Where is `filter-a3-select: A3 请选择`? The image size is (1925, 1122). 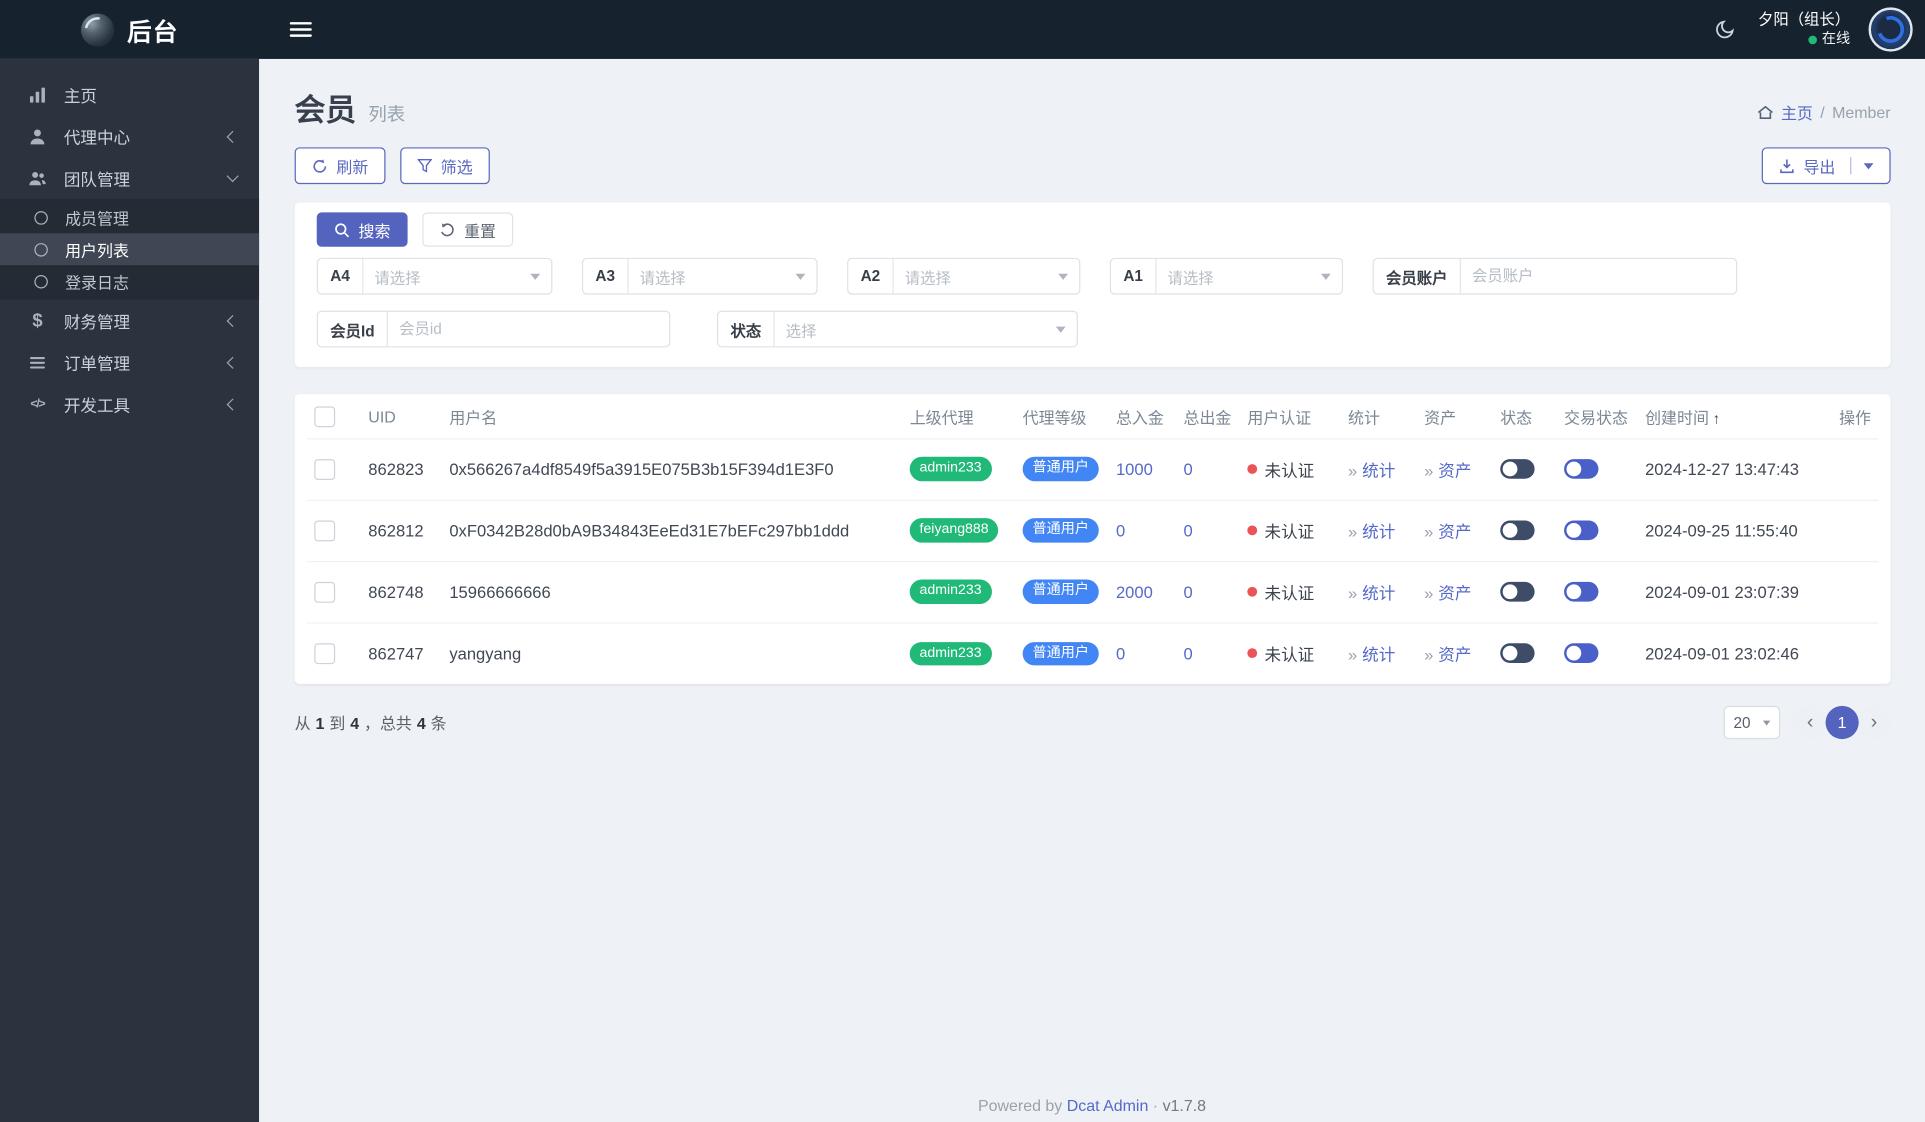 filter-a3-select: A3 请选择 is located at coordinates (699, 276).